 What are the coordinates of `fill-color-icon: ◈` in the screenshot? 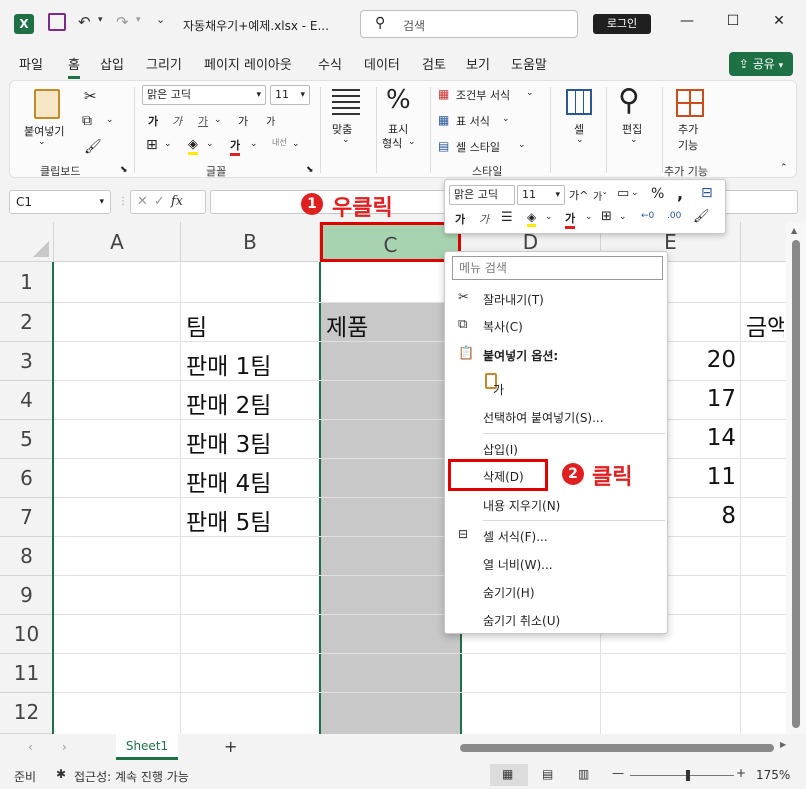 It's located at (193, 146).